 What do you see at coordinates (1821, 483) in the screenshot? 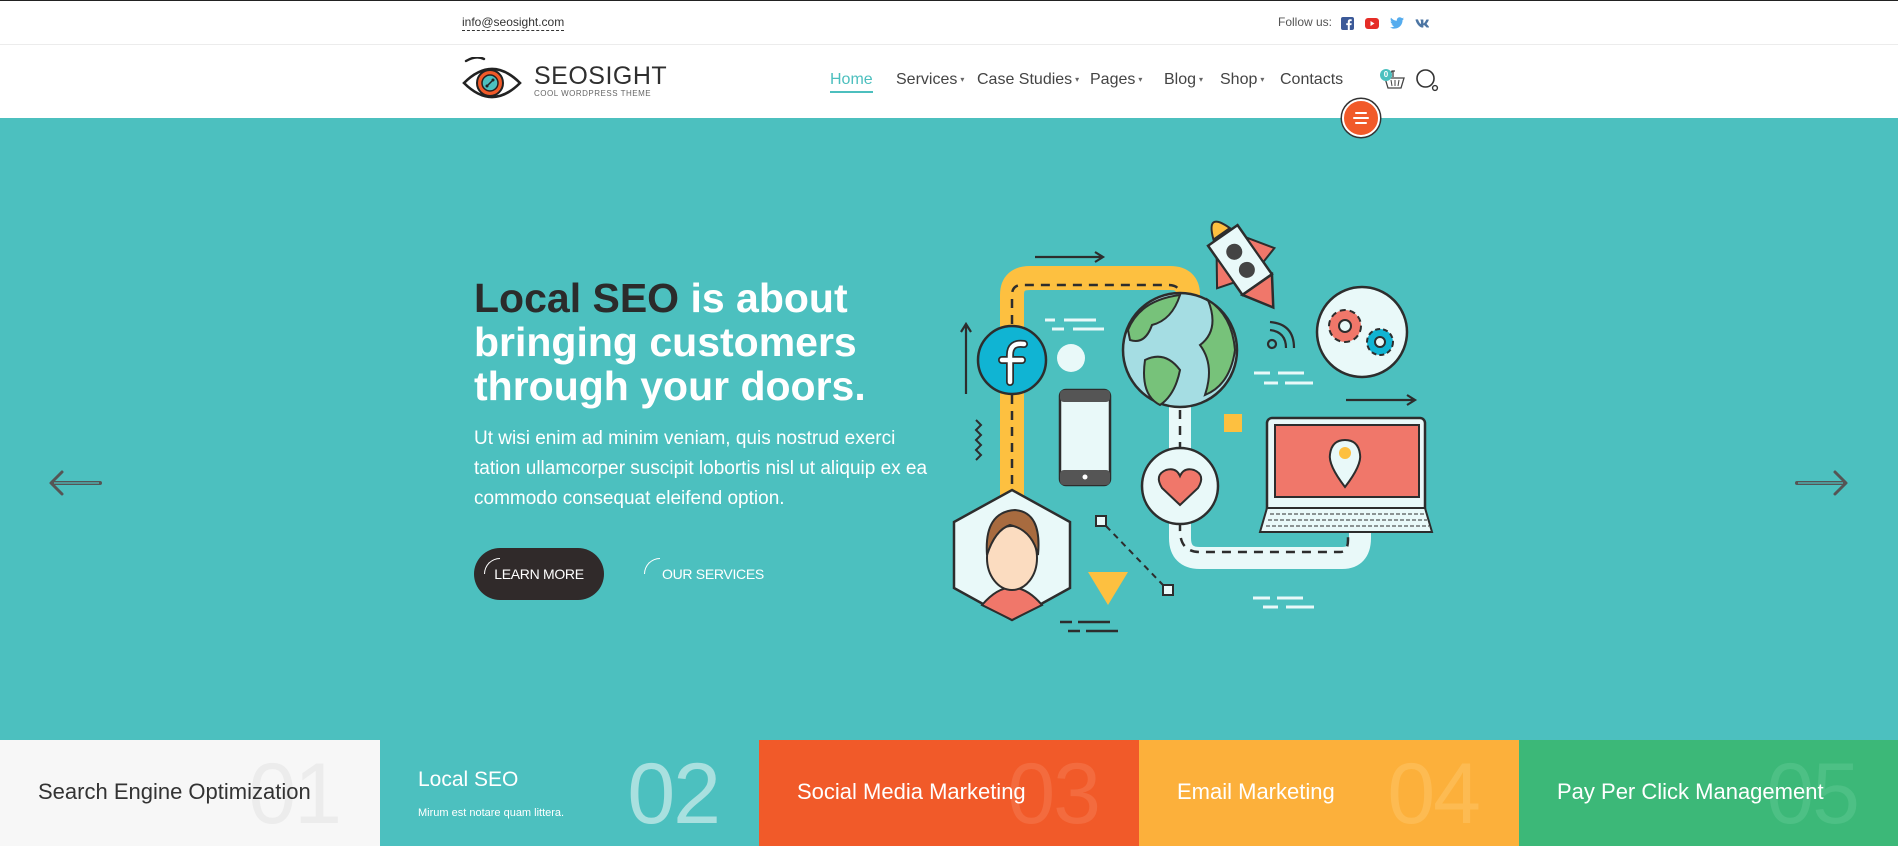
I see `arrow-right-icon` at bounding box center [1821, 483].